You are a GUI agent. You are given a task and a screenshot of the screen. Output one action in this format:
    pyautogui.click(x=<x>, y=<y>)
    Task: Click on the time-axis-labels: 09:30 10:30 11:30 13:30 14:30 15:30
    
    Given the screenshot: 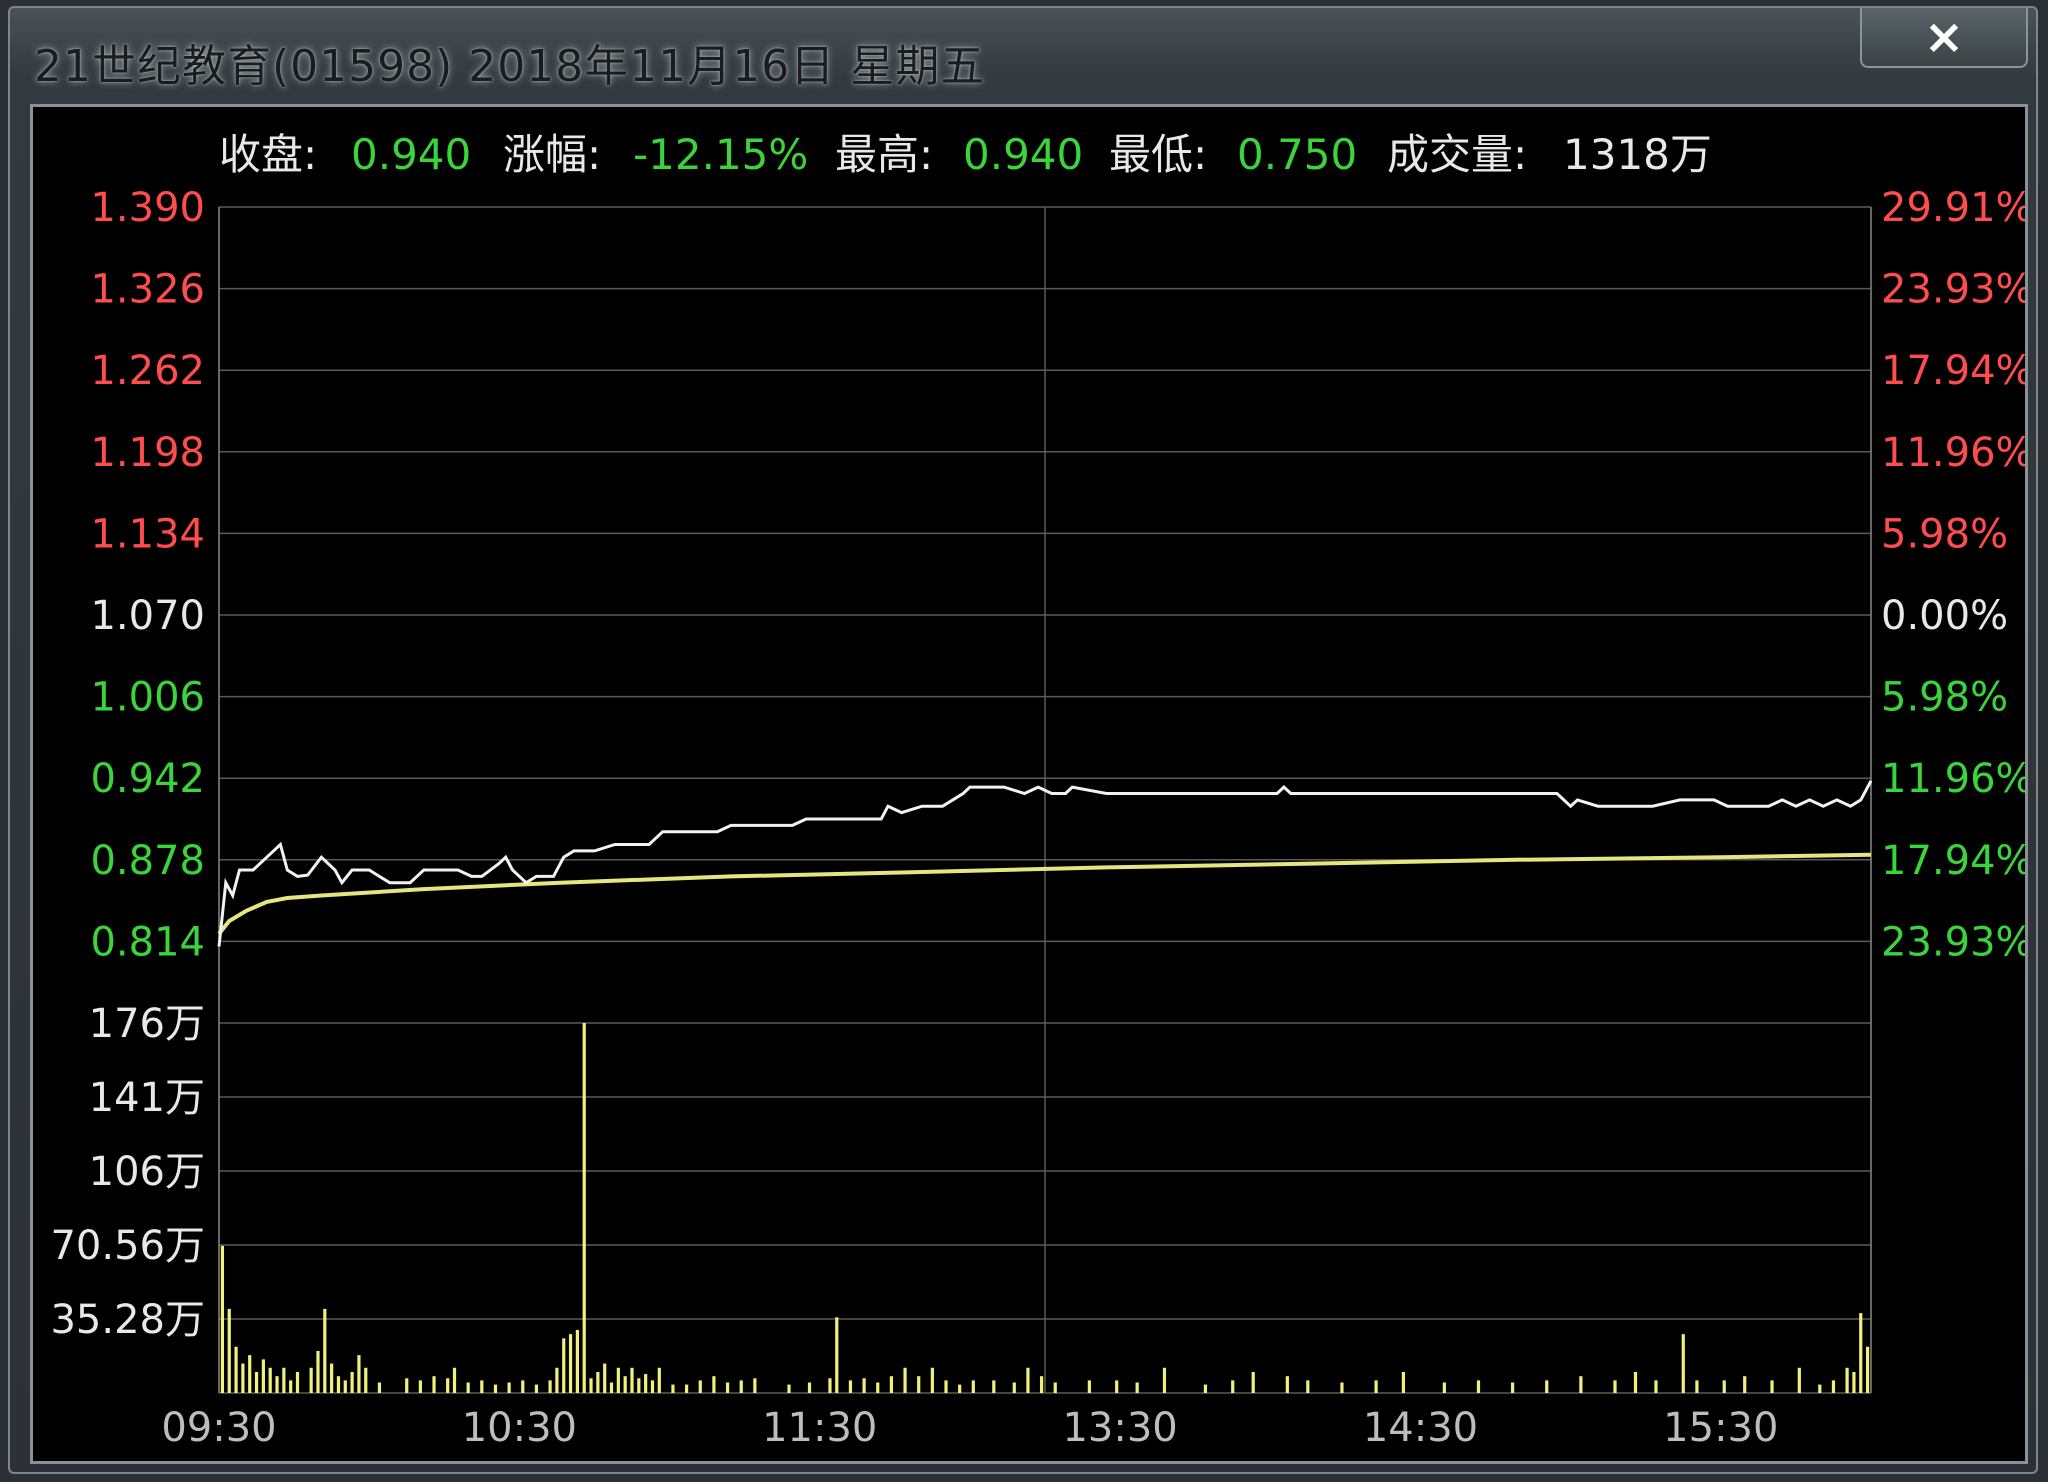 What is the action you would take?
    pyautogui.click(x=969, y=1428)
    